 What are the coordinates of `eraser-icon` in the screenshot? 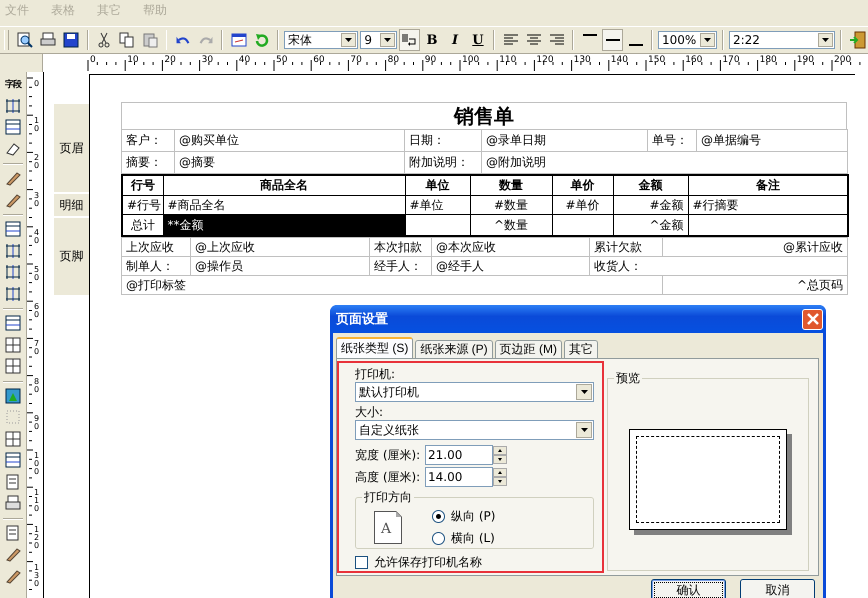 It's located at (13, 148).